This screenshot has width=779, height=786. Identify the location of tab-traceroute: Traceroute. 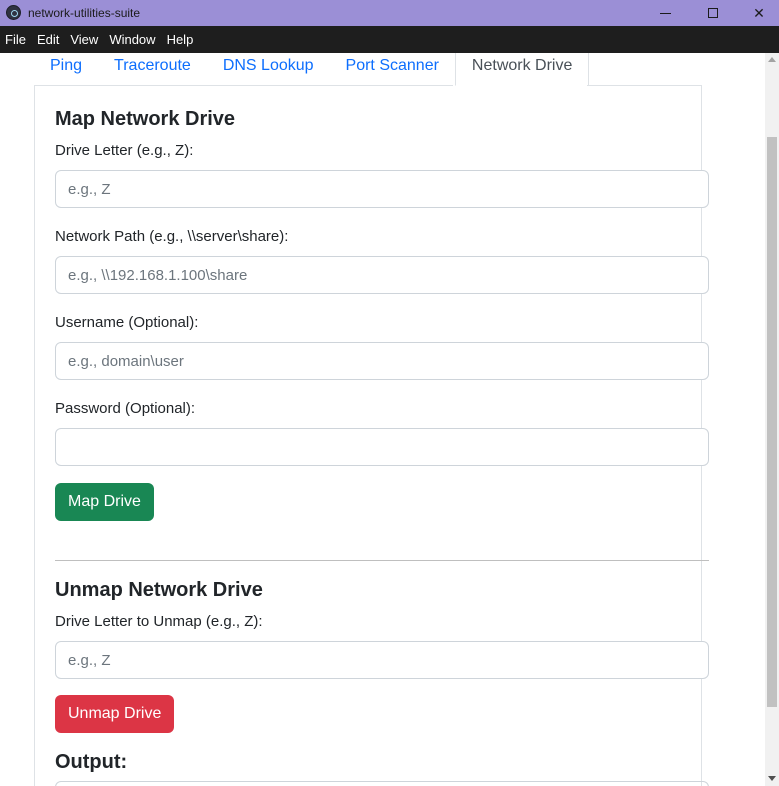
(152, 69).